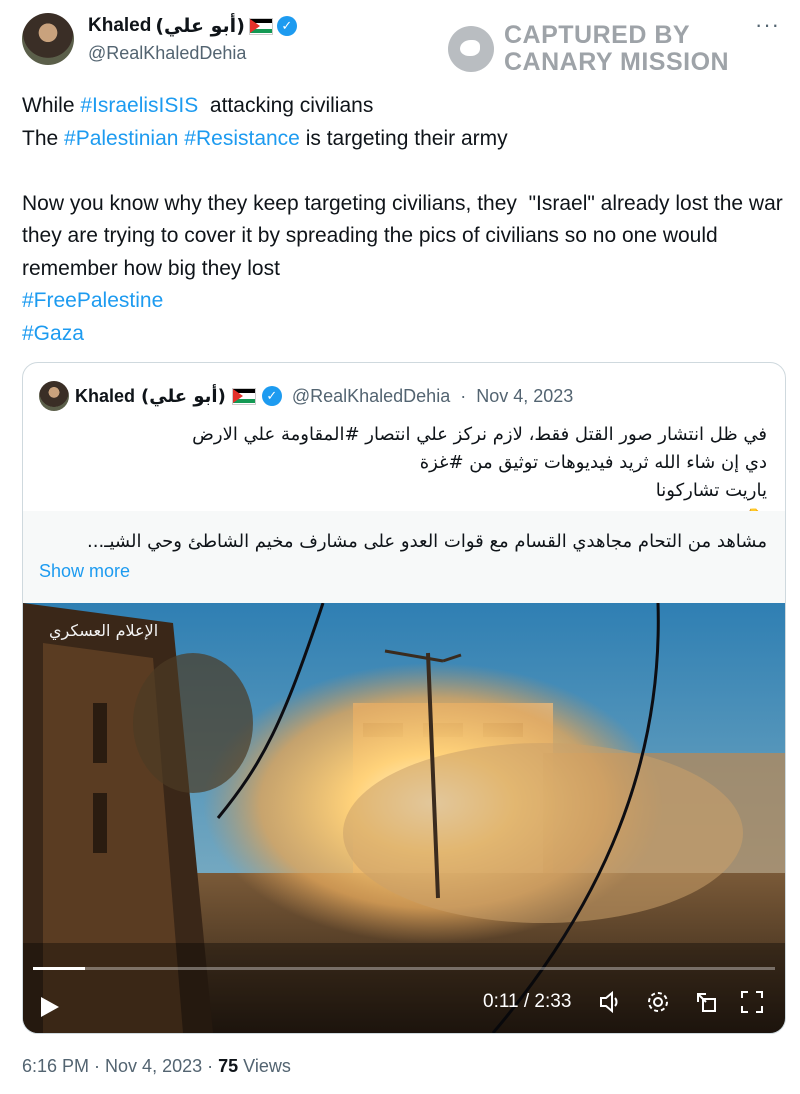 This screenshot has width=800, height=1094. Describe the element at coordinates (105, 395) in the screenshot. I see `quoted-author-name: Khaled` at that location.